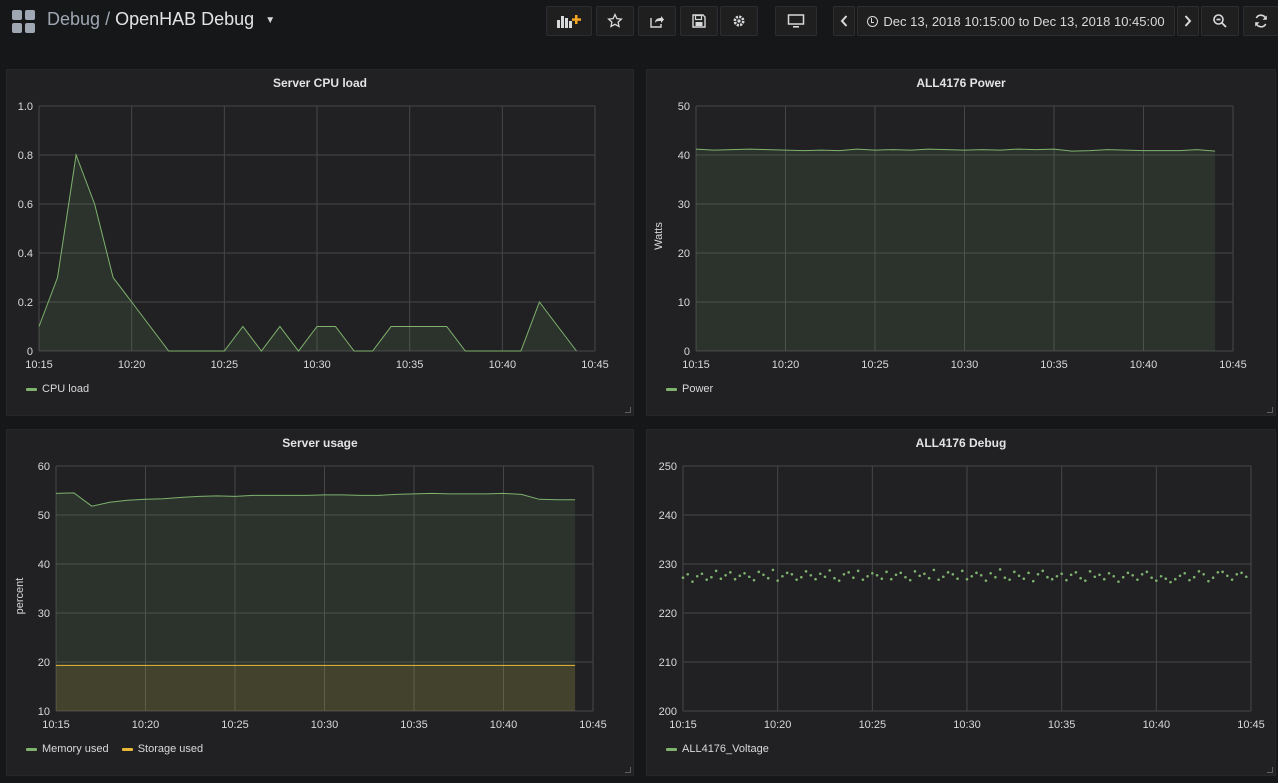  What do you see at coordinates (44, 614) in the screenshot?
I see `y-tick-label: 30` at bounding box center [44, 614].